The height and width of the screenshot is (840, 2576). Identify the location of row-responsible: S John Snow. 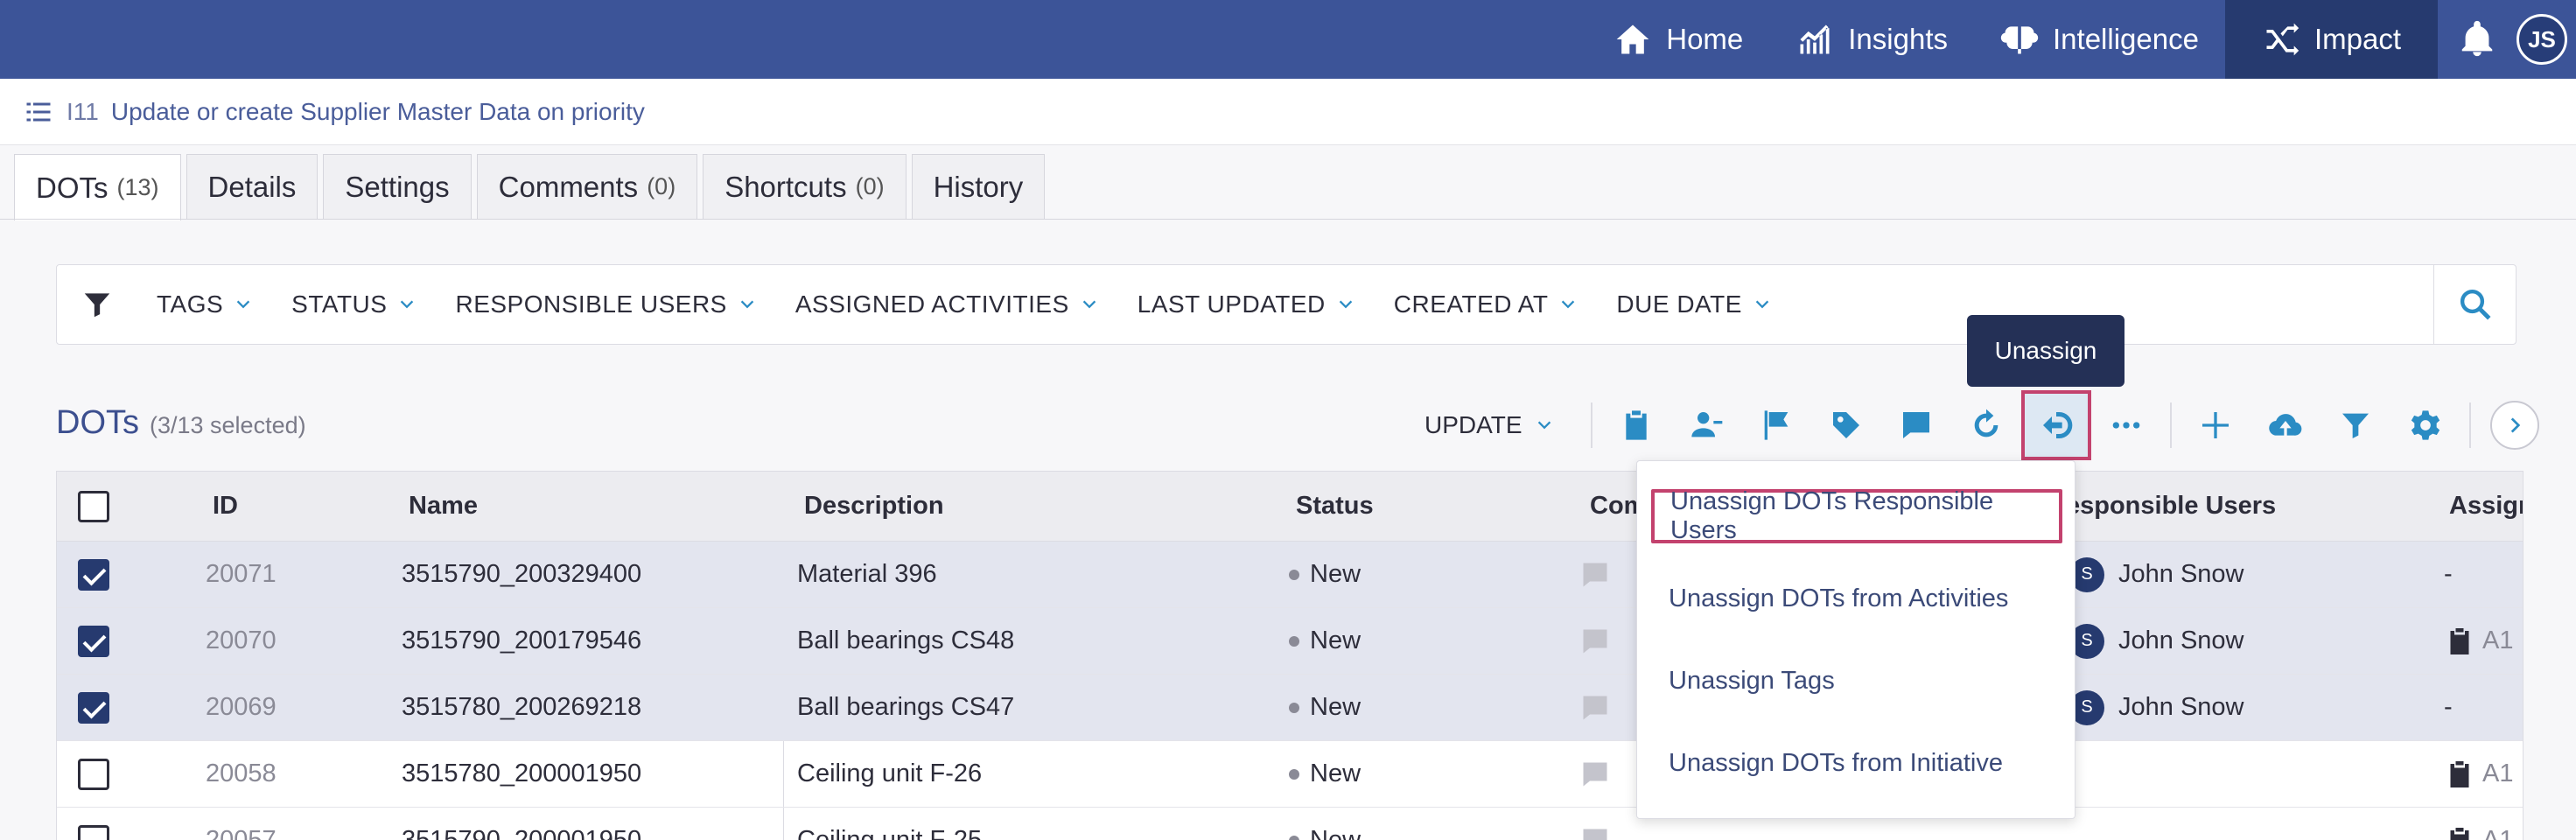
(2156, 707).